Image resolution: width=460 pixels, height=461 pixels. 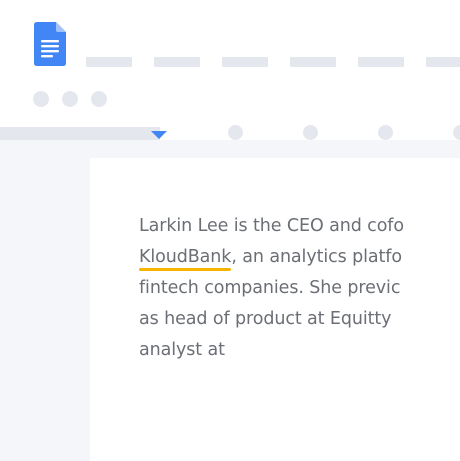 I want to click on document-line: Larkin Lee is the CEO and cofo, so click(x=299, y=226).